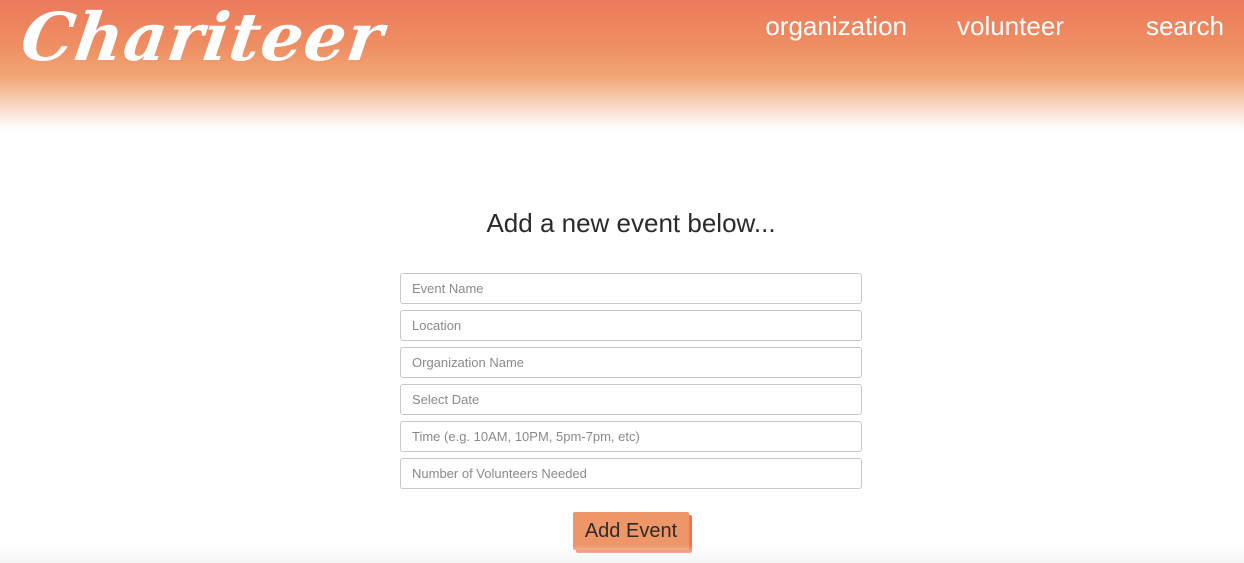  Describe the element at coordinates (631, 399) in the screenshot. I see `select-date-field` at that location.